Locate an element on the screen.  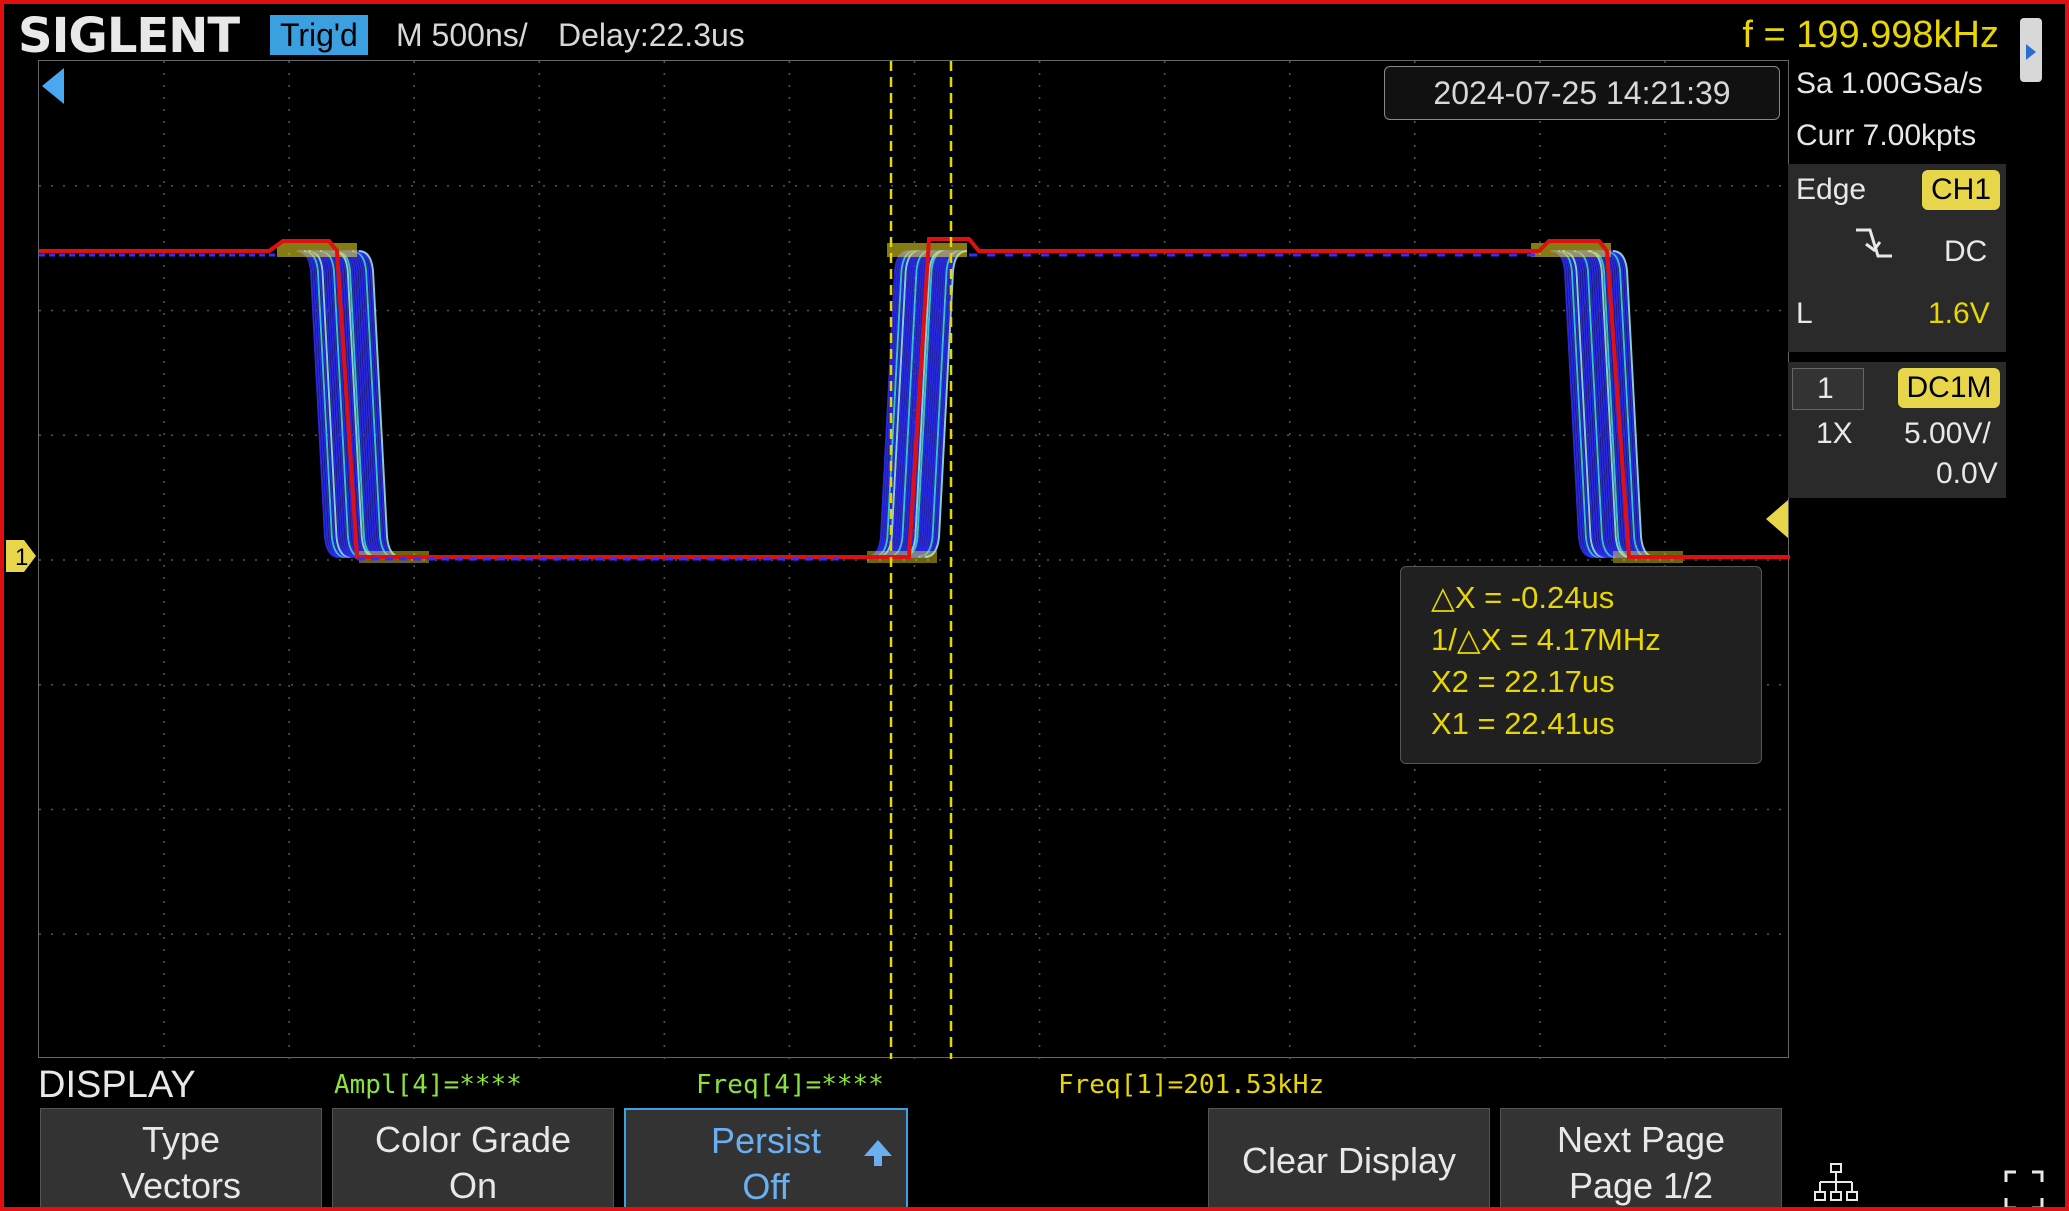
trigger-coupling: DC is located at coordinates (1966, 251).